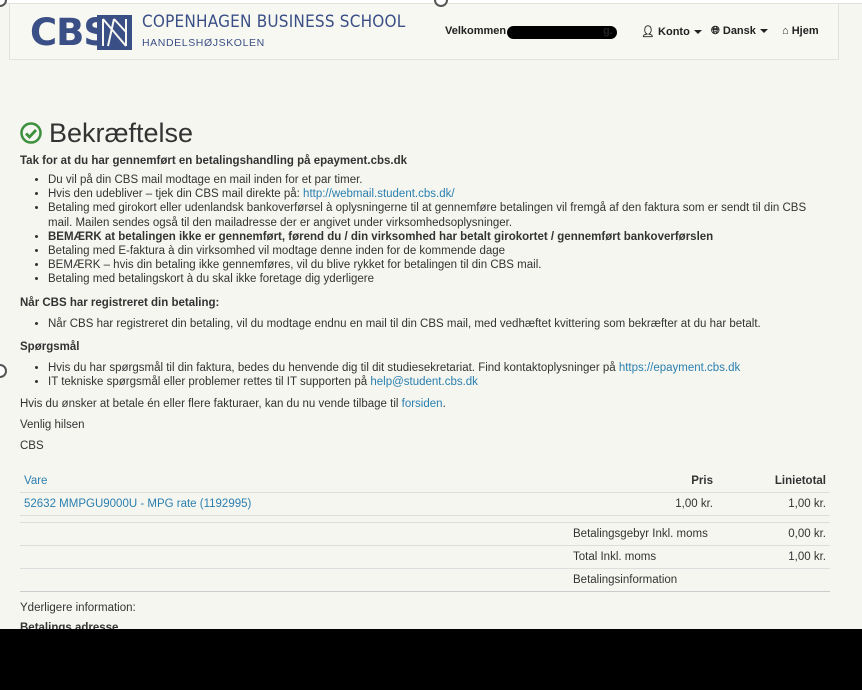  I want to click on total-value: 1,00 kr., so click(773, 557).